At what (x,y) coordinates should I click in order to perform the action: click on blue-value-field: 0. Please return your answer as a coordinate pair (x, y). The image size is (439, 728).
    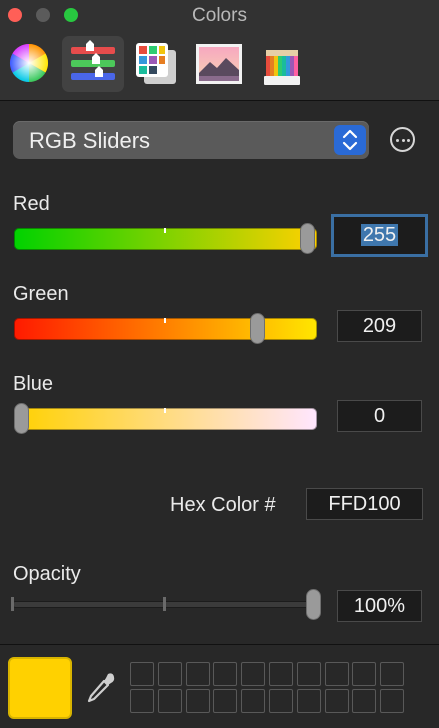
    Looking at the image, I should click on (379, 416).